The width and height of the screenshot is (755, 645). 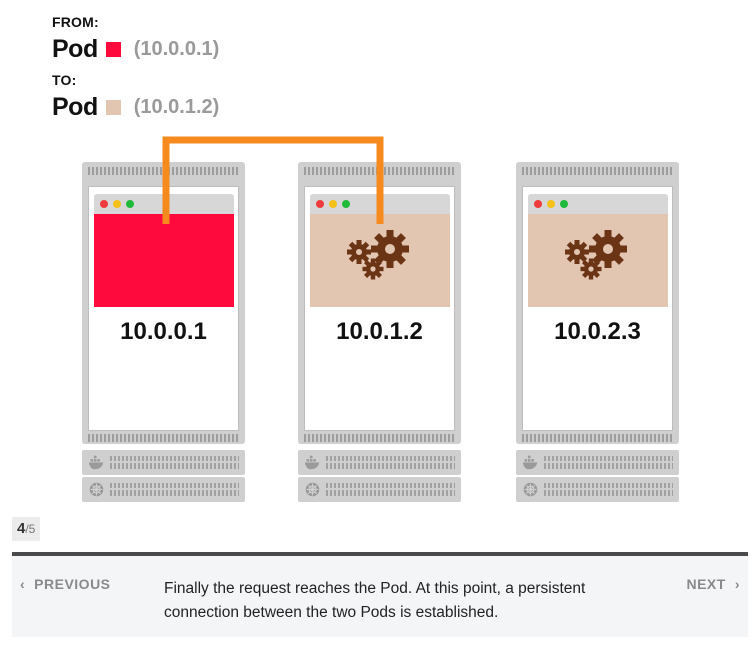 What do you see at coordinates (72, 584) in the screenshot?
I see `previous-label: PREVIOUS` at bounding box center [72, 584].